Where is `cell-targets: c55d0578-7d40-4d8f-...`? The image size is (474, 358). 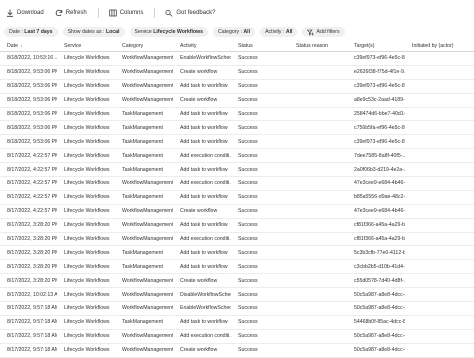
cell-targets: c55d0578-7d40-4d8f-... is located at coordinates (376, 281).